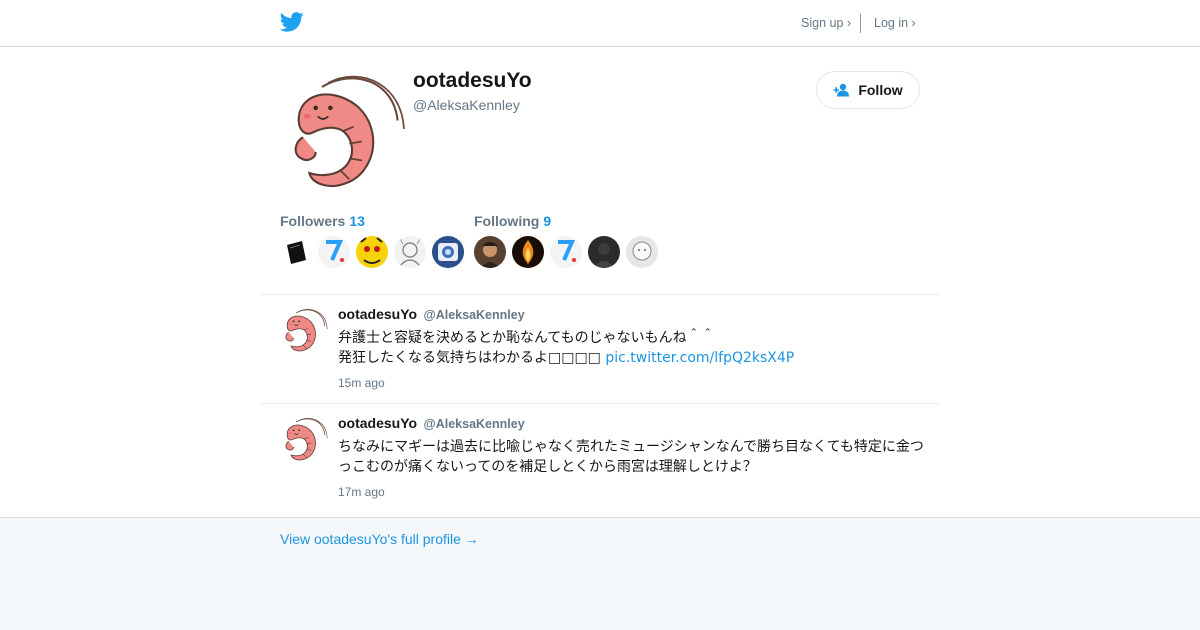 This screenshot has height=630, width=1200. Describe the element at coordinates (357, 221) in the screenshot. I see `followers-count: 13` at that location.